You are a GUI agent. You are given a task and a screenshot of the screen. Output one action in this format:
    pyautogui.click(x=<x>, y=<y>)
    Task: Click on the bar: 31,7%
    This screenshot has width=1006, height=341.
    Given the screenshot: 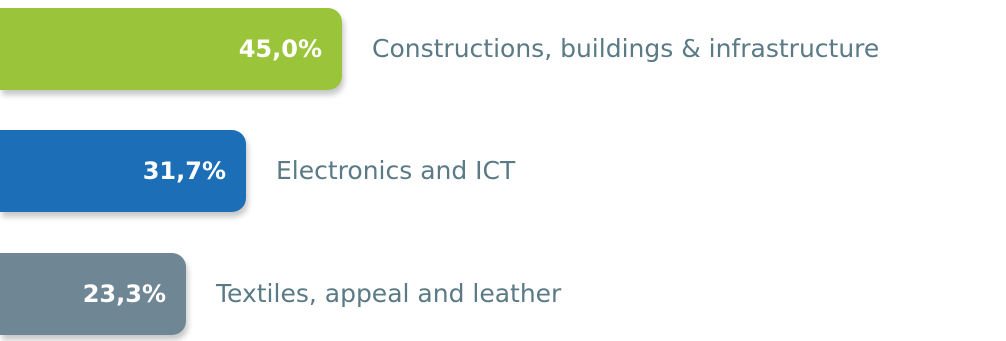 What is the action you would take?
    pyautogui.click(x=123, y=171)
    